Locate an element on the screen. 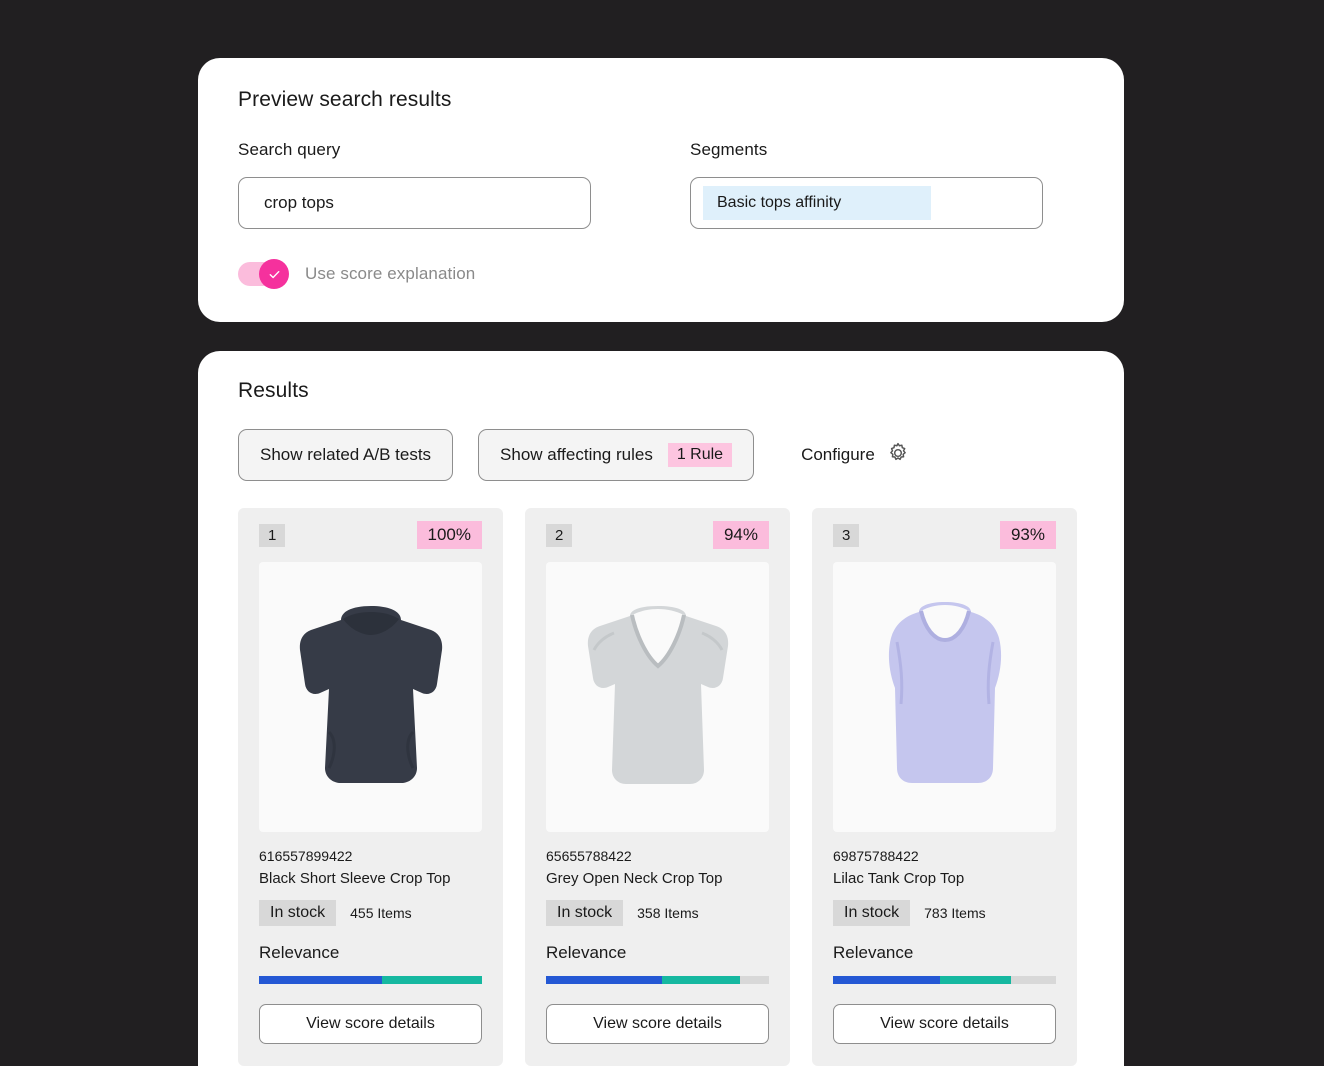 Image resolution: width=1324 pixels, height=1066 pixels. stock-row: In stock 783 Items is located at coordinates (944, 913).